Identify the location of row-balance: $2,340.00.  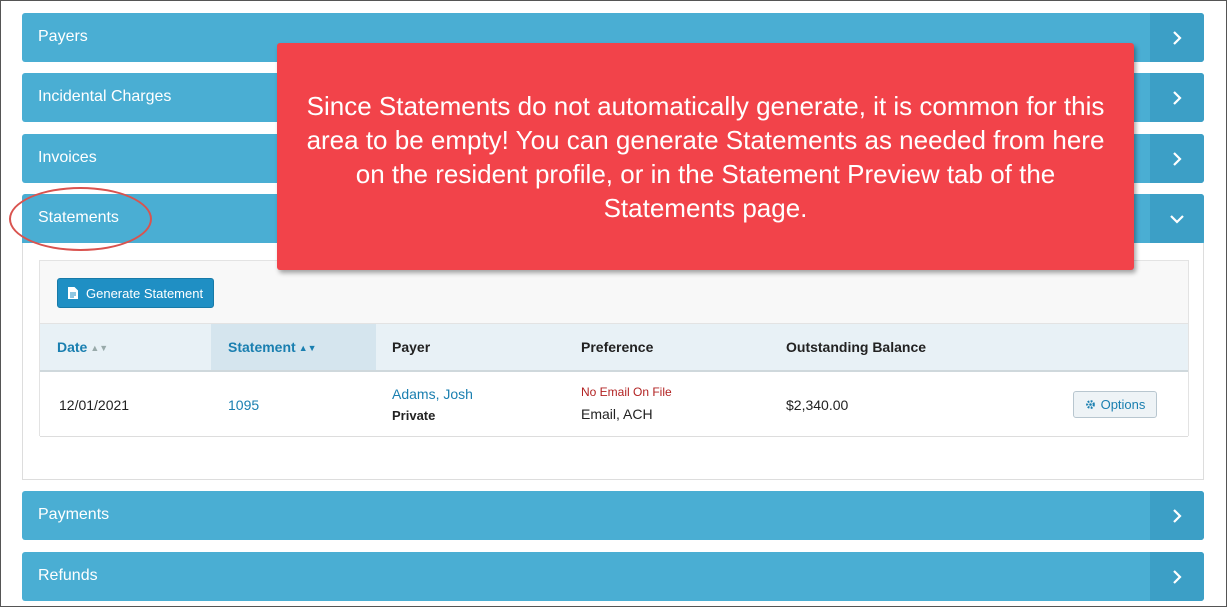
(817, 405).